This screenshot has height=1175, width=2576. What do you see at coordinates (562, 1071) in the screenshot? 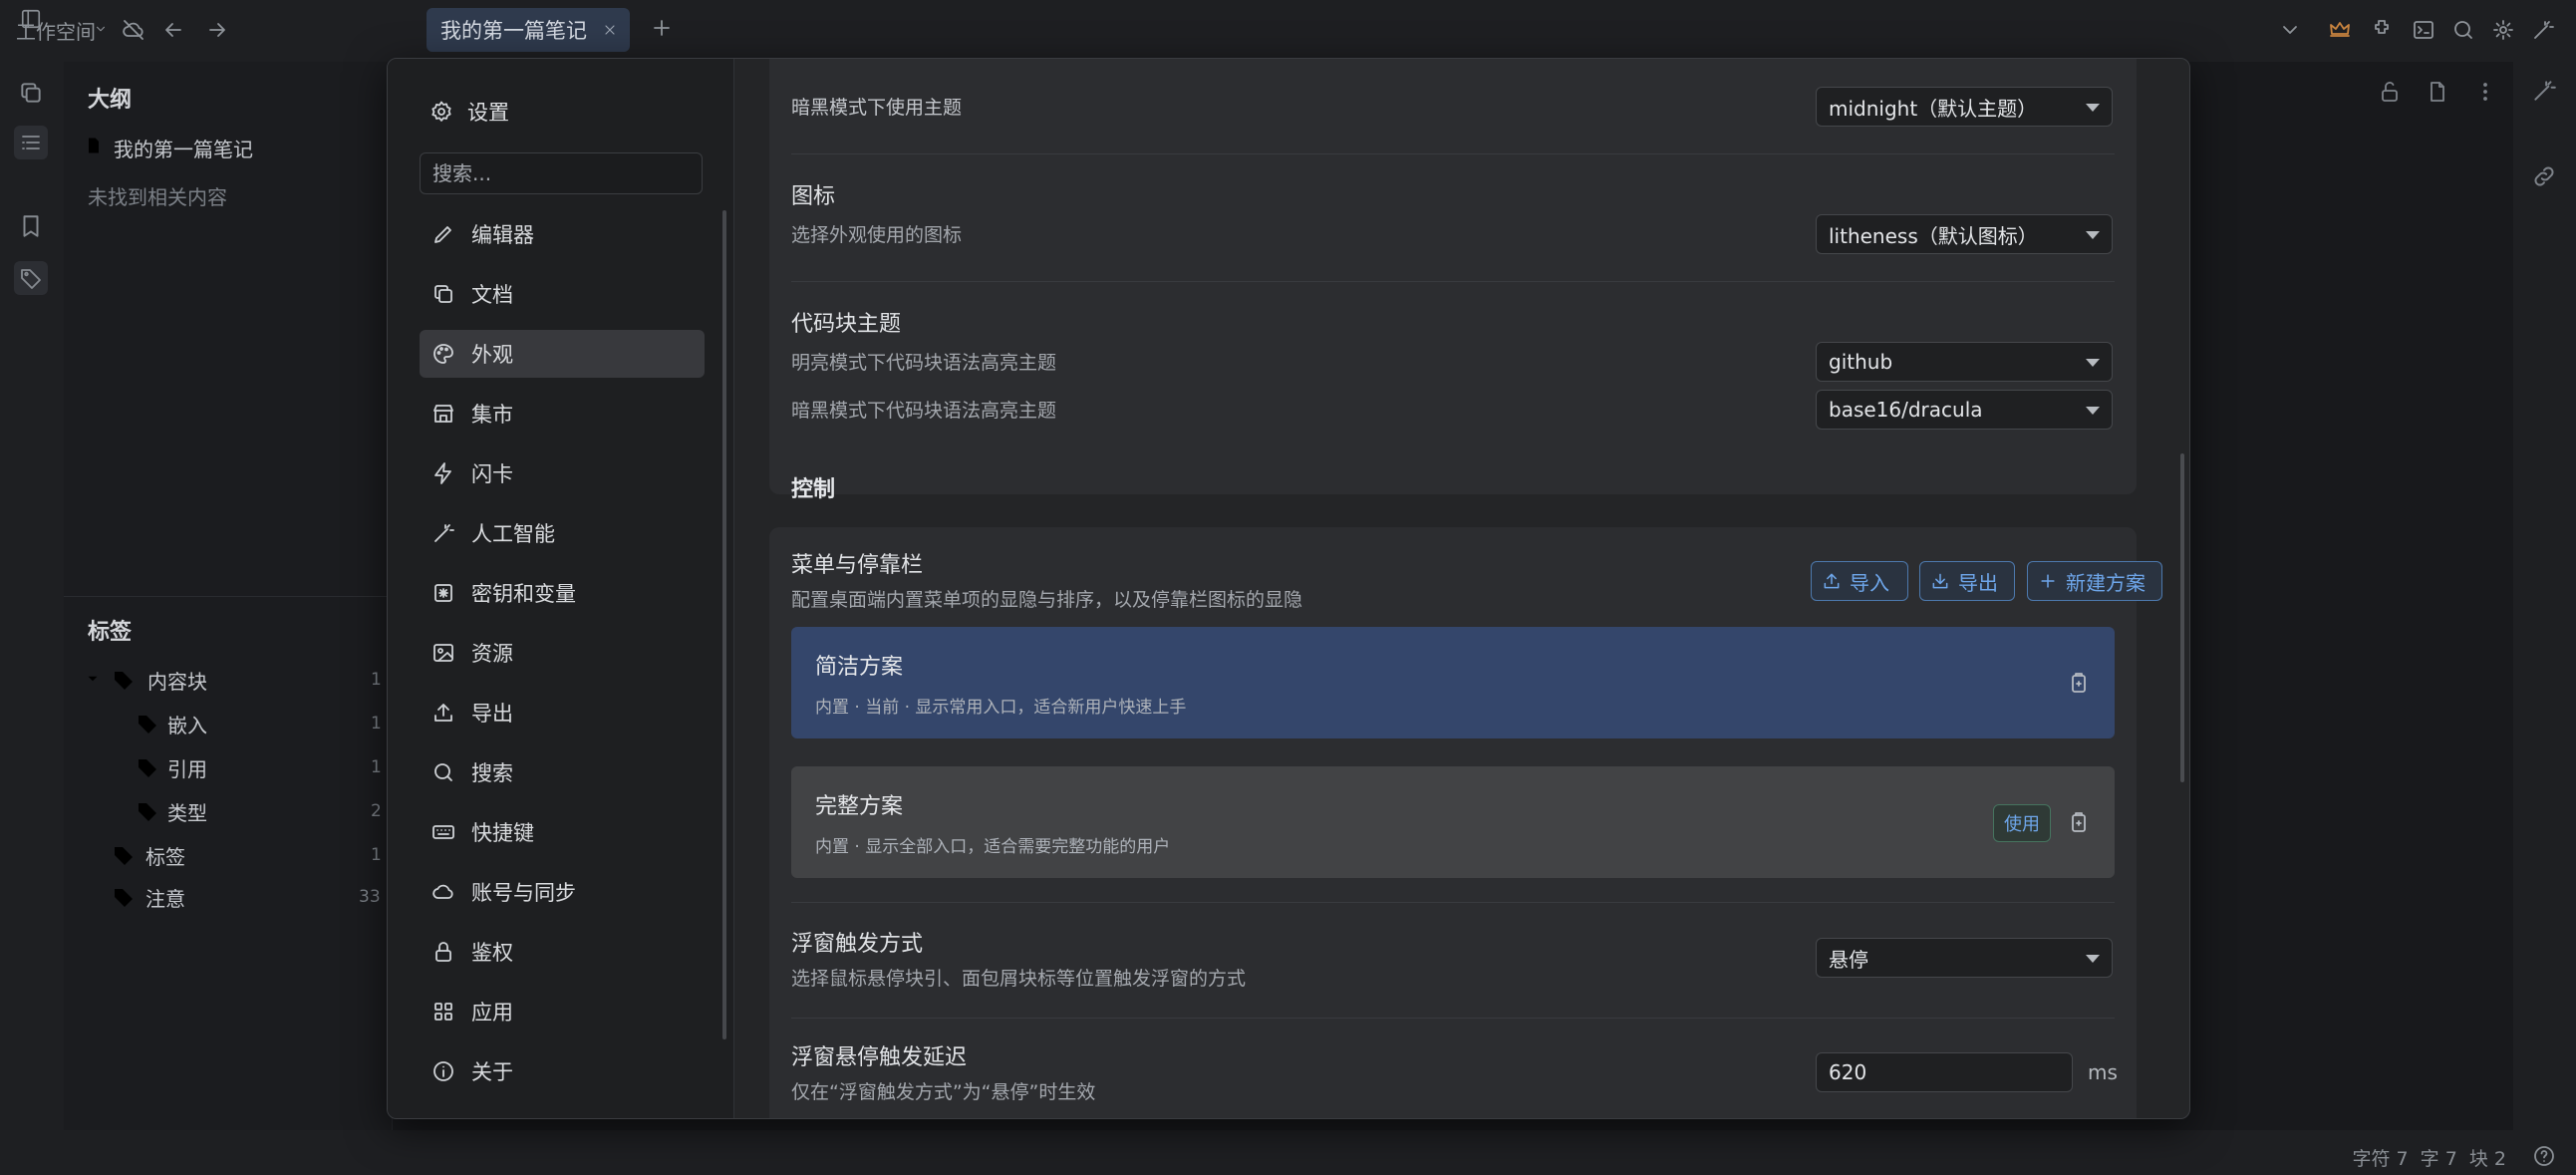
I see `nav-item-about: 关于` at bounding box center [562, 1071].